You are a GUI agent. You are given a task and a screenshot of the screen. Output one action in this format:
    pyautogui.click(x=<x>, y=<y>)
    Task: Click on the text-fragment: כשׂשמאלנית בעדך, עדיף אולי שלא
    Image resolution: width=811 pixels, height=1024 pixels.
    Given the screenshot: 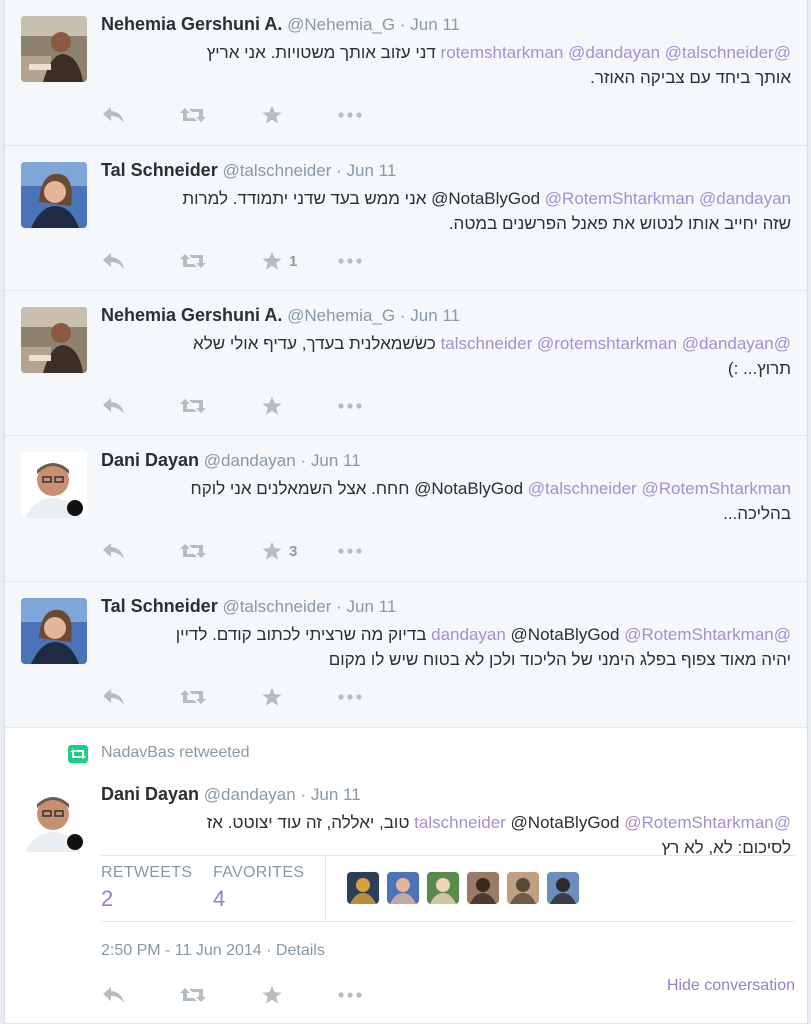 What is the action you would take?
    pyautogui.click(x=317, y=343)
    